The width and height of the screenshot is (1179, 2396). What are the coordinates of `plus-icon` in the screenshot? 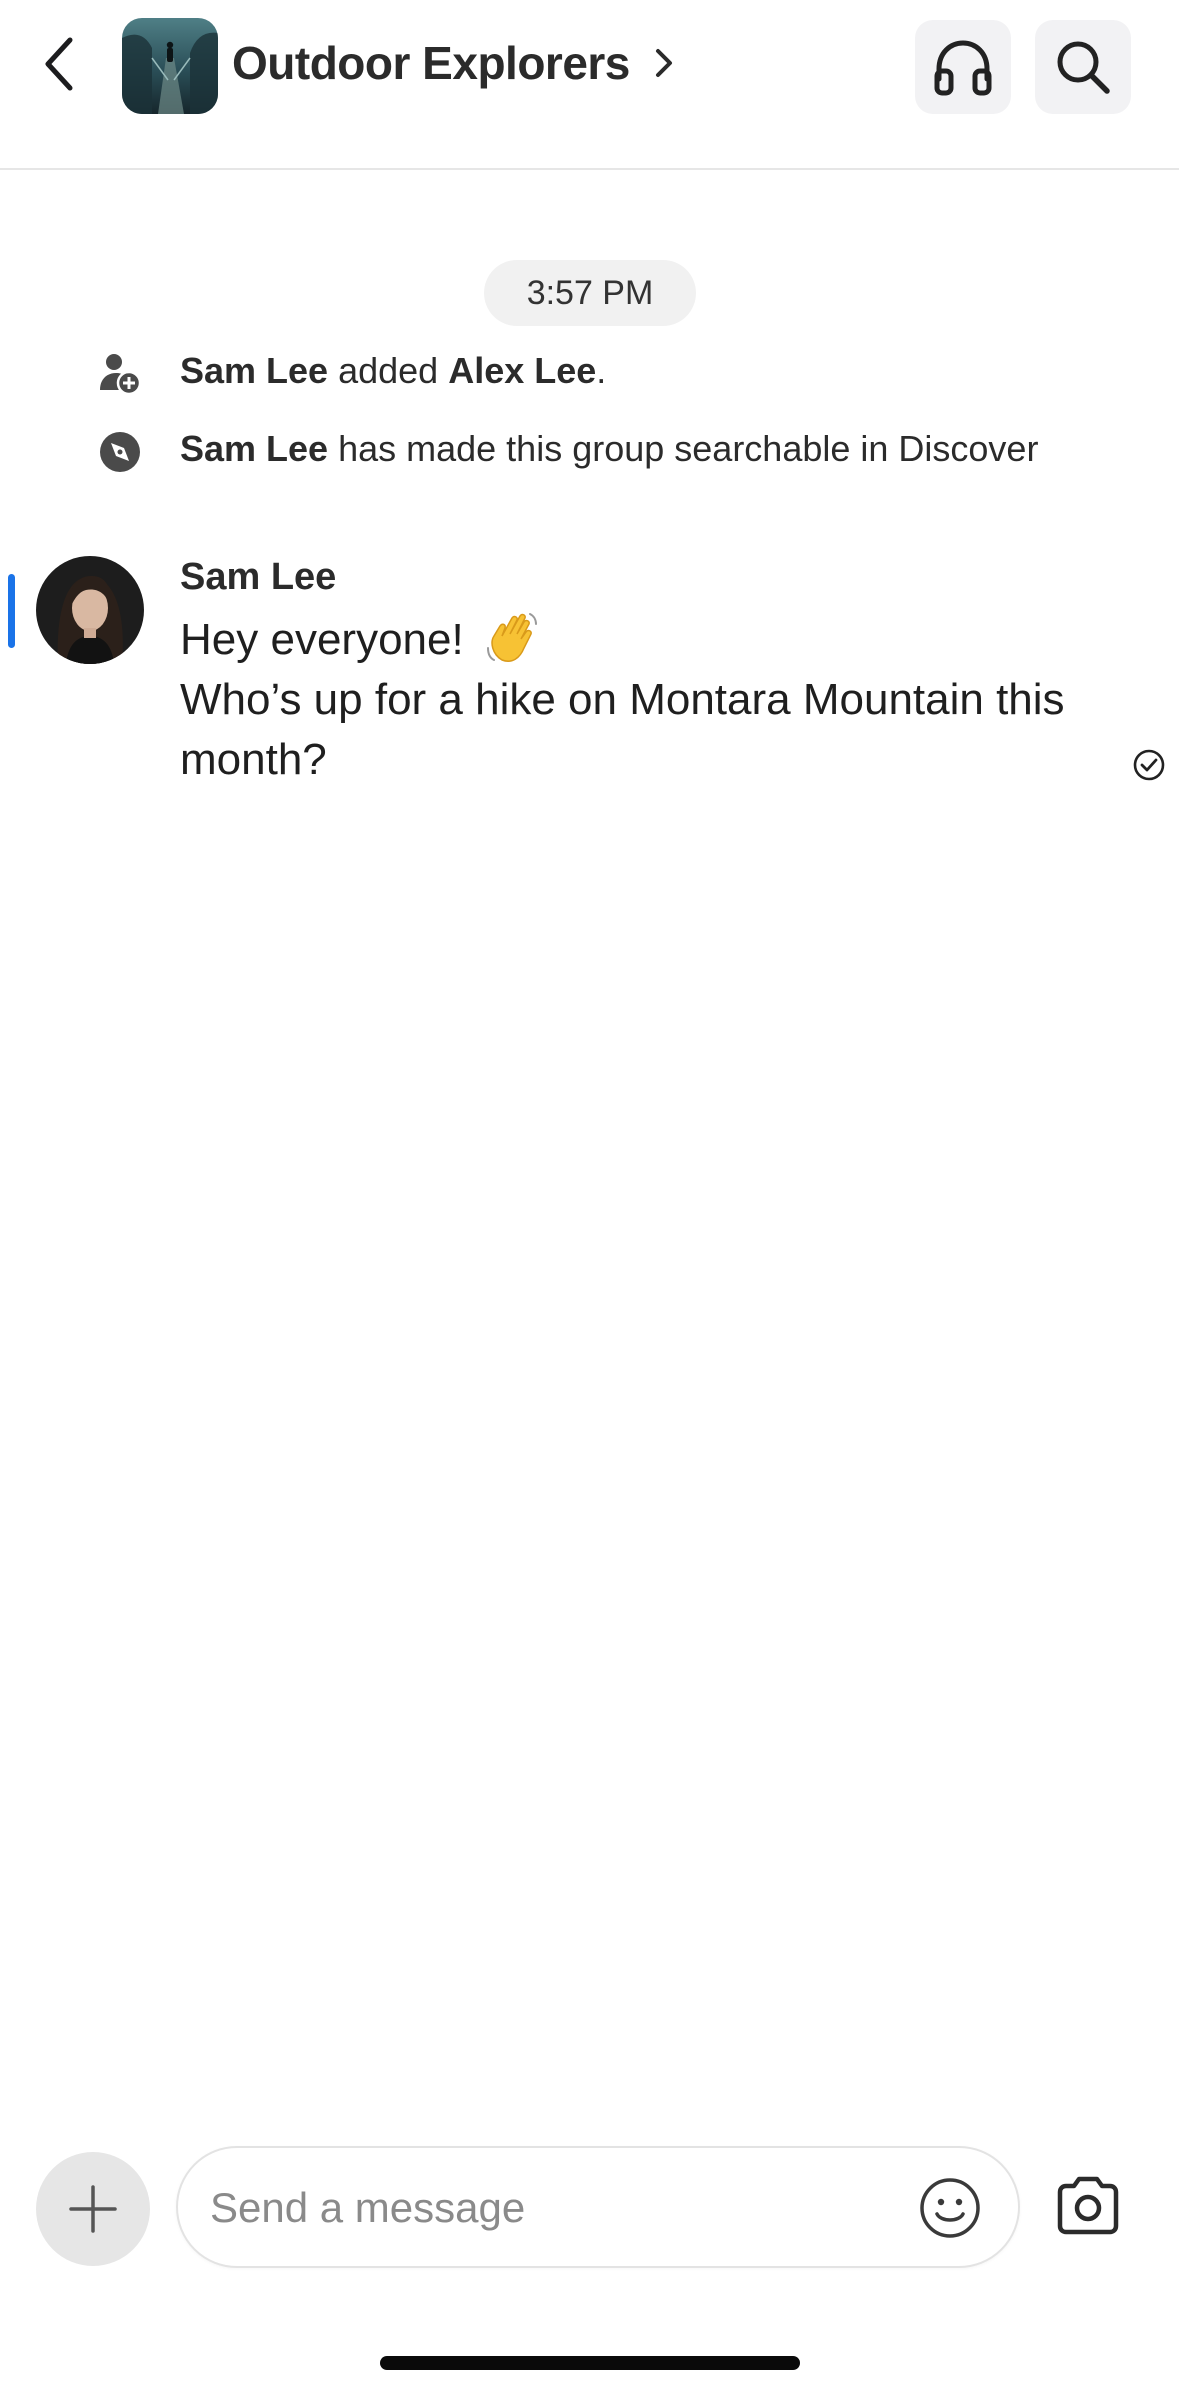 It's located at (93, 2209).